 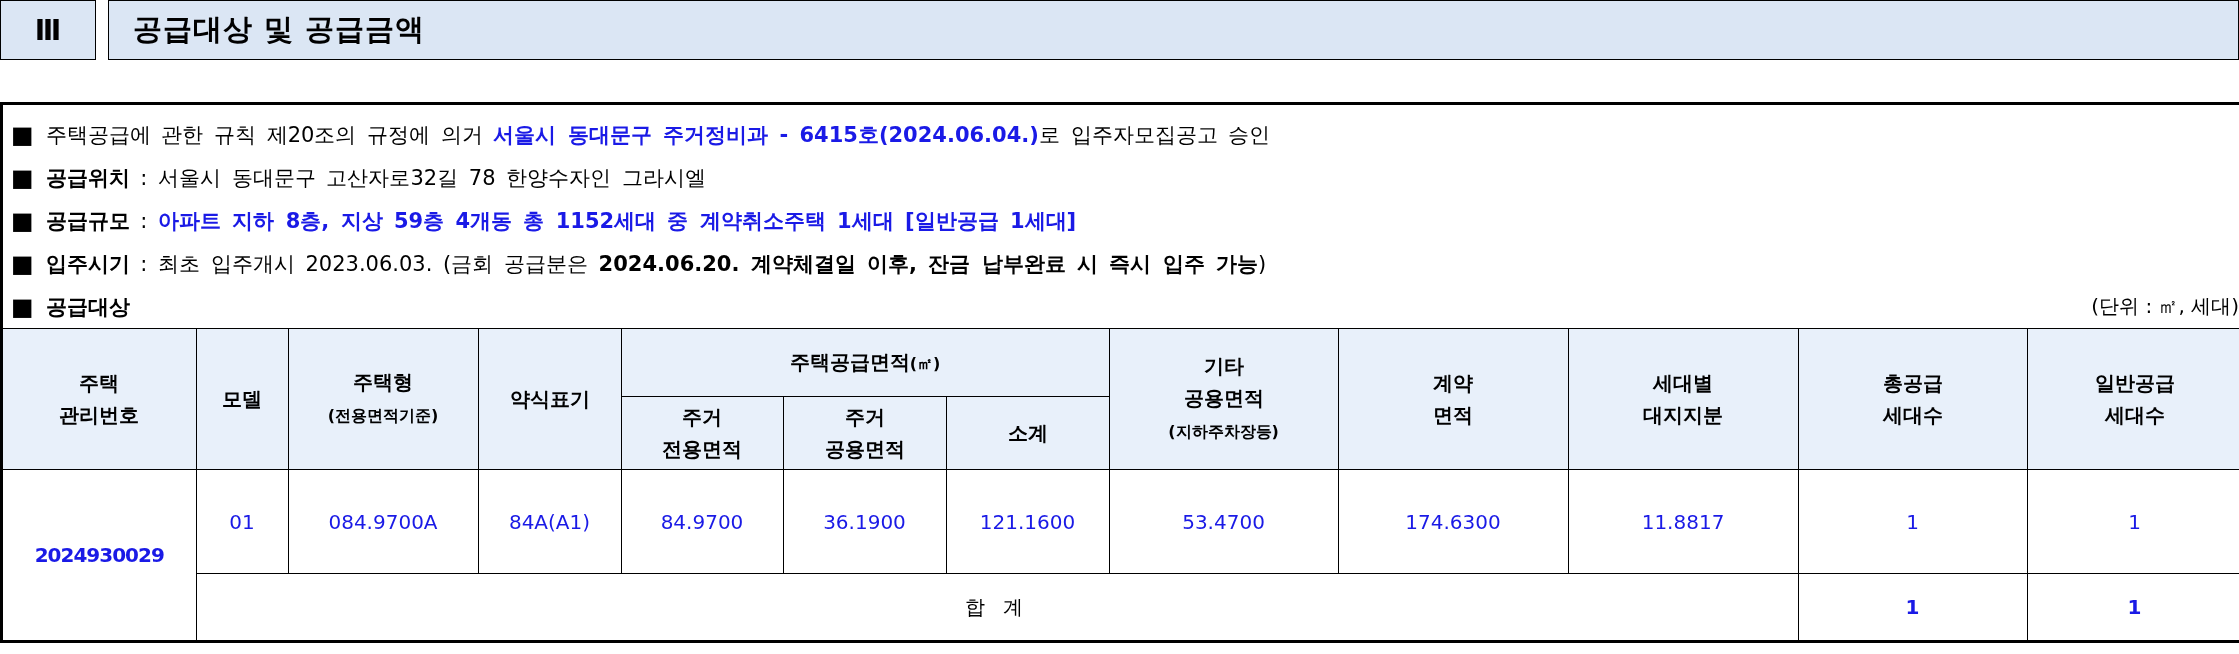 I want to click on header-cell: 약식표기, so click(x=549, y=399).